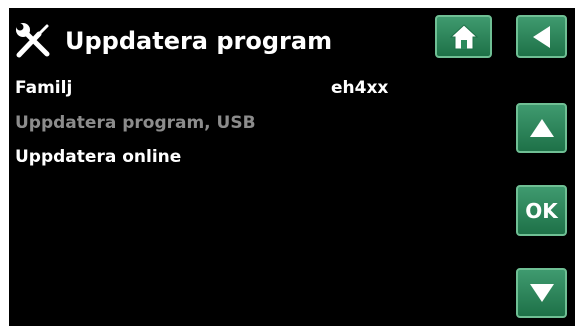  What do you see at coordinates (43, 88) in the screenshot?
I see `menu-item-familj: Familj` at bounding box center [43, 88].